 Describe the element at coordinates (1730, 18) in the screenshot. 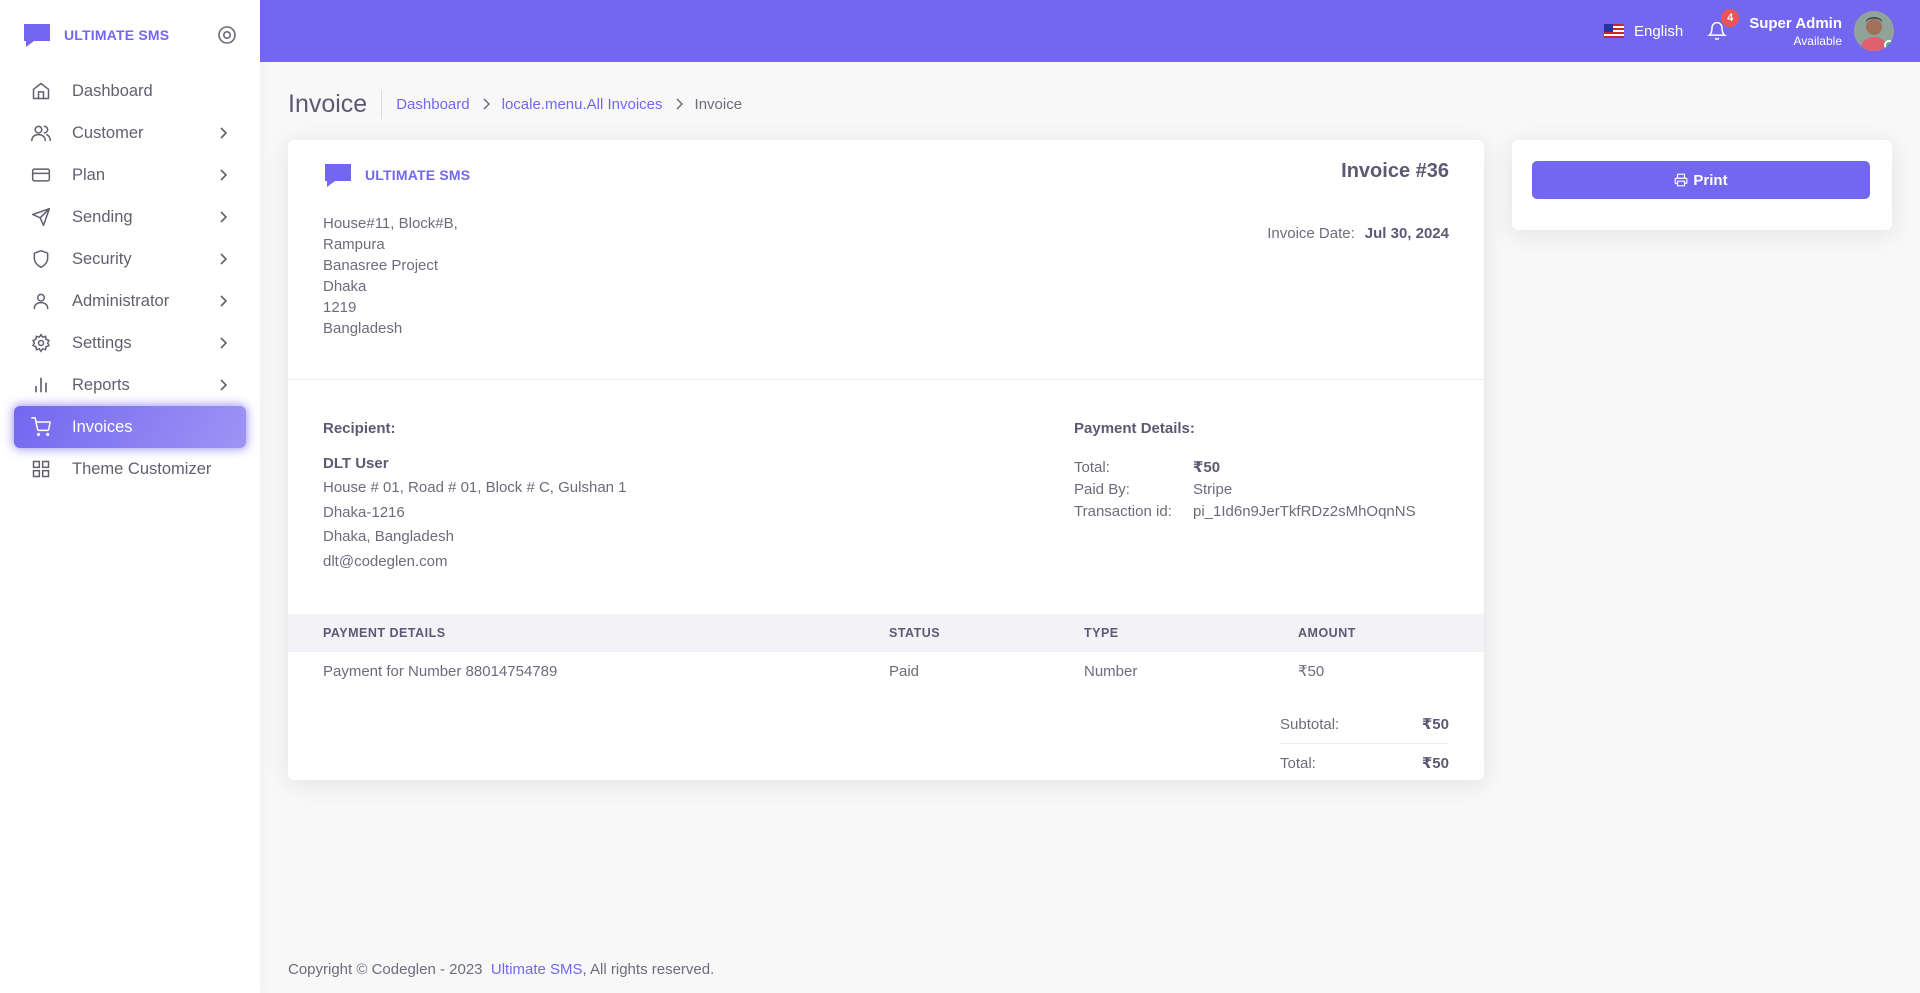

I see `notification-badge: 4` at that location.